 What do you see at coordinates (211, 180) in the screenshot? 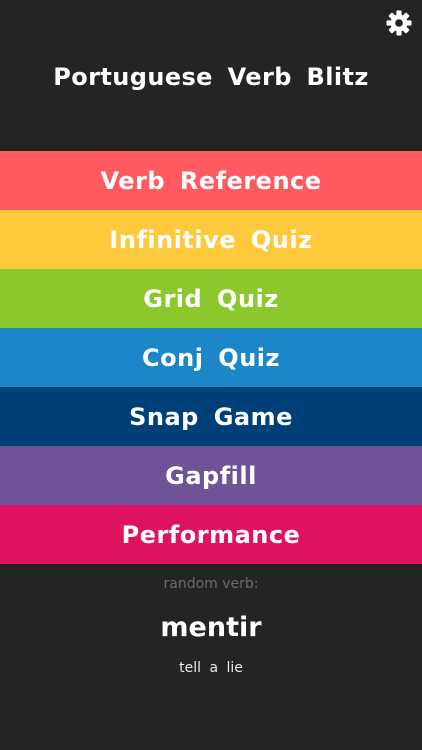
I see `menu-item-verb-reference: Verb Reference` at bounding box center [211, 180].